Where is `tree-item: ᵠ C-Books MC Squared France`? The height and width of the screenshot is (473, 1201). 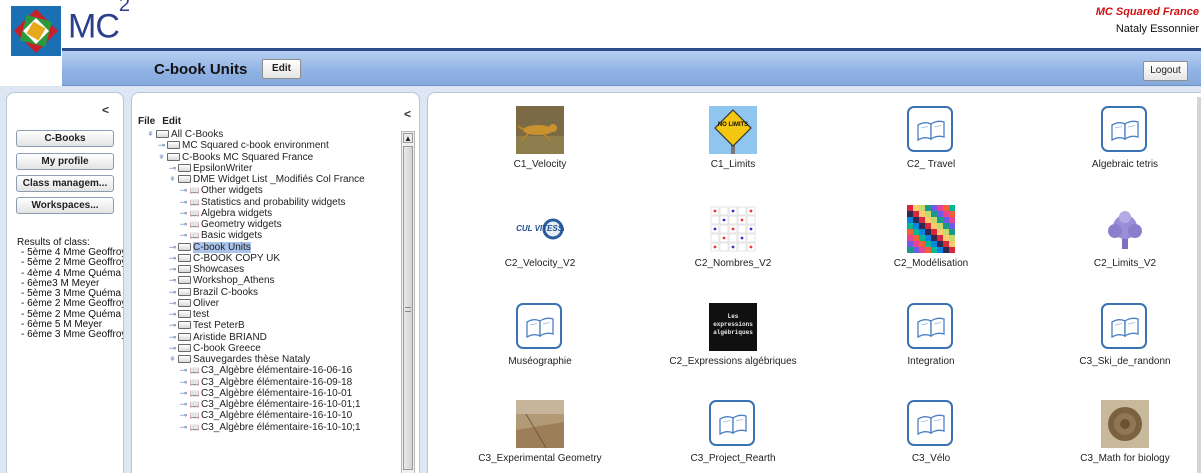
tree-item: ᵠ C-Books MC Squared France is located at coordinates (268, 157).